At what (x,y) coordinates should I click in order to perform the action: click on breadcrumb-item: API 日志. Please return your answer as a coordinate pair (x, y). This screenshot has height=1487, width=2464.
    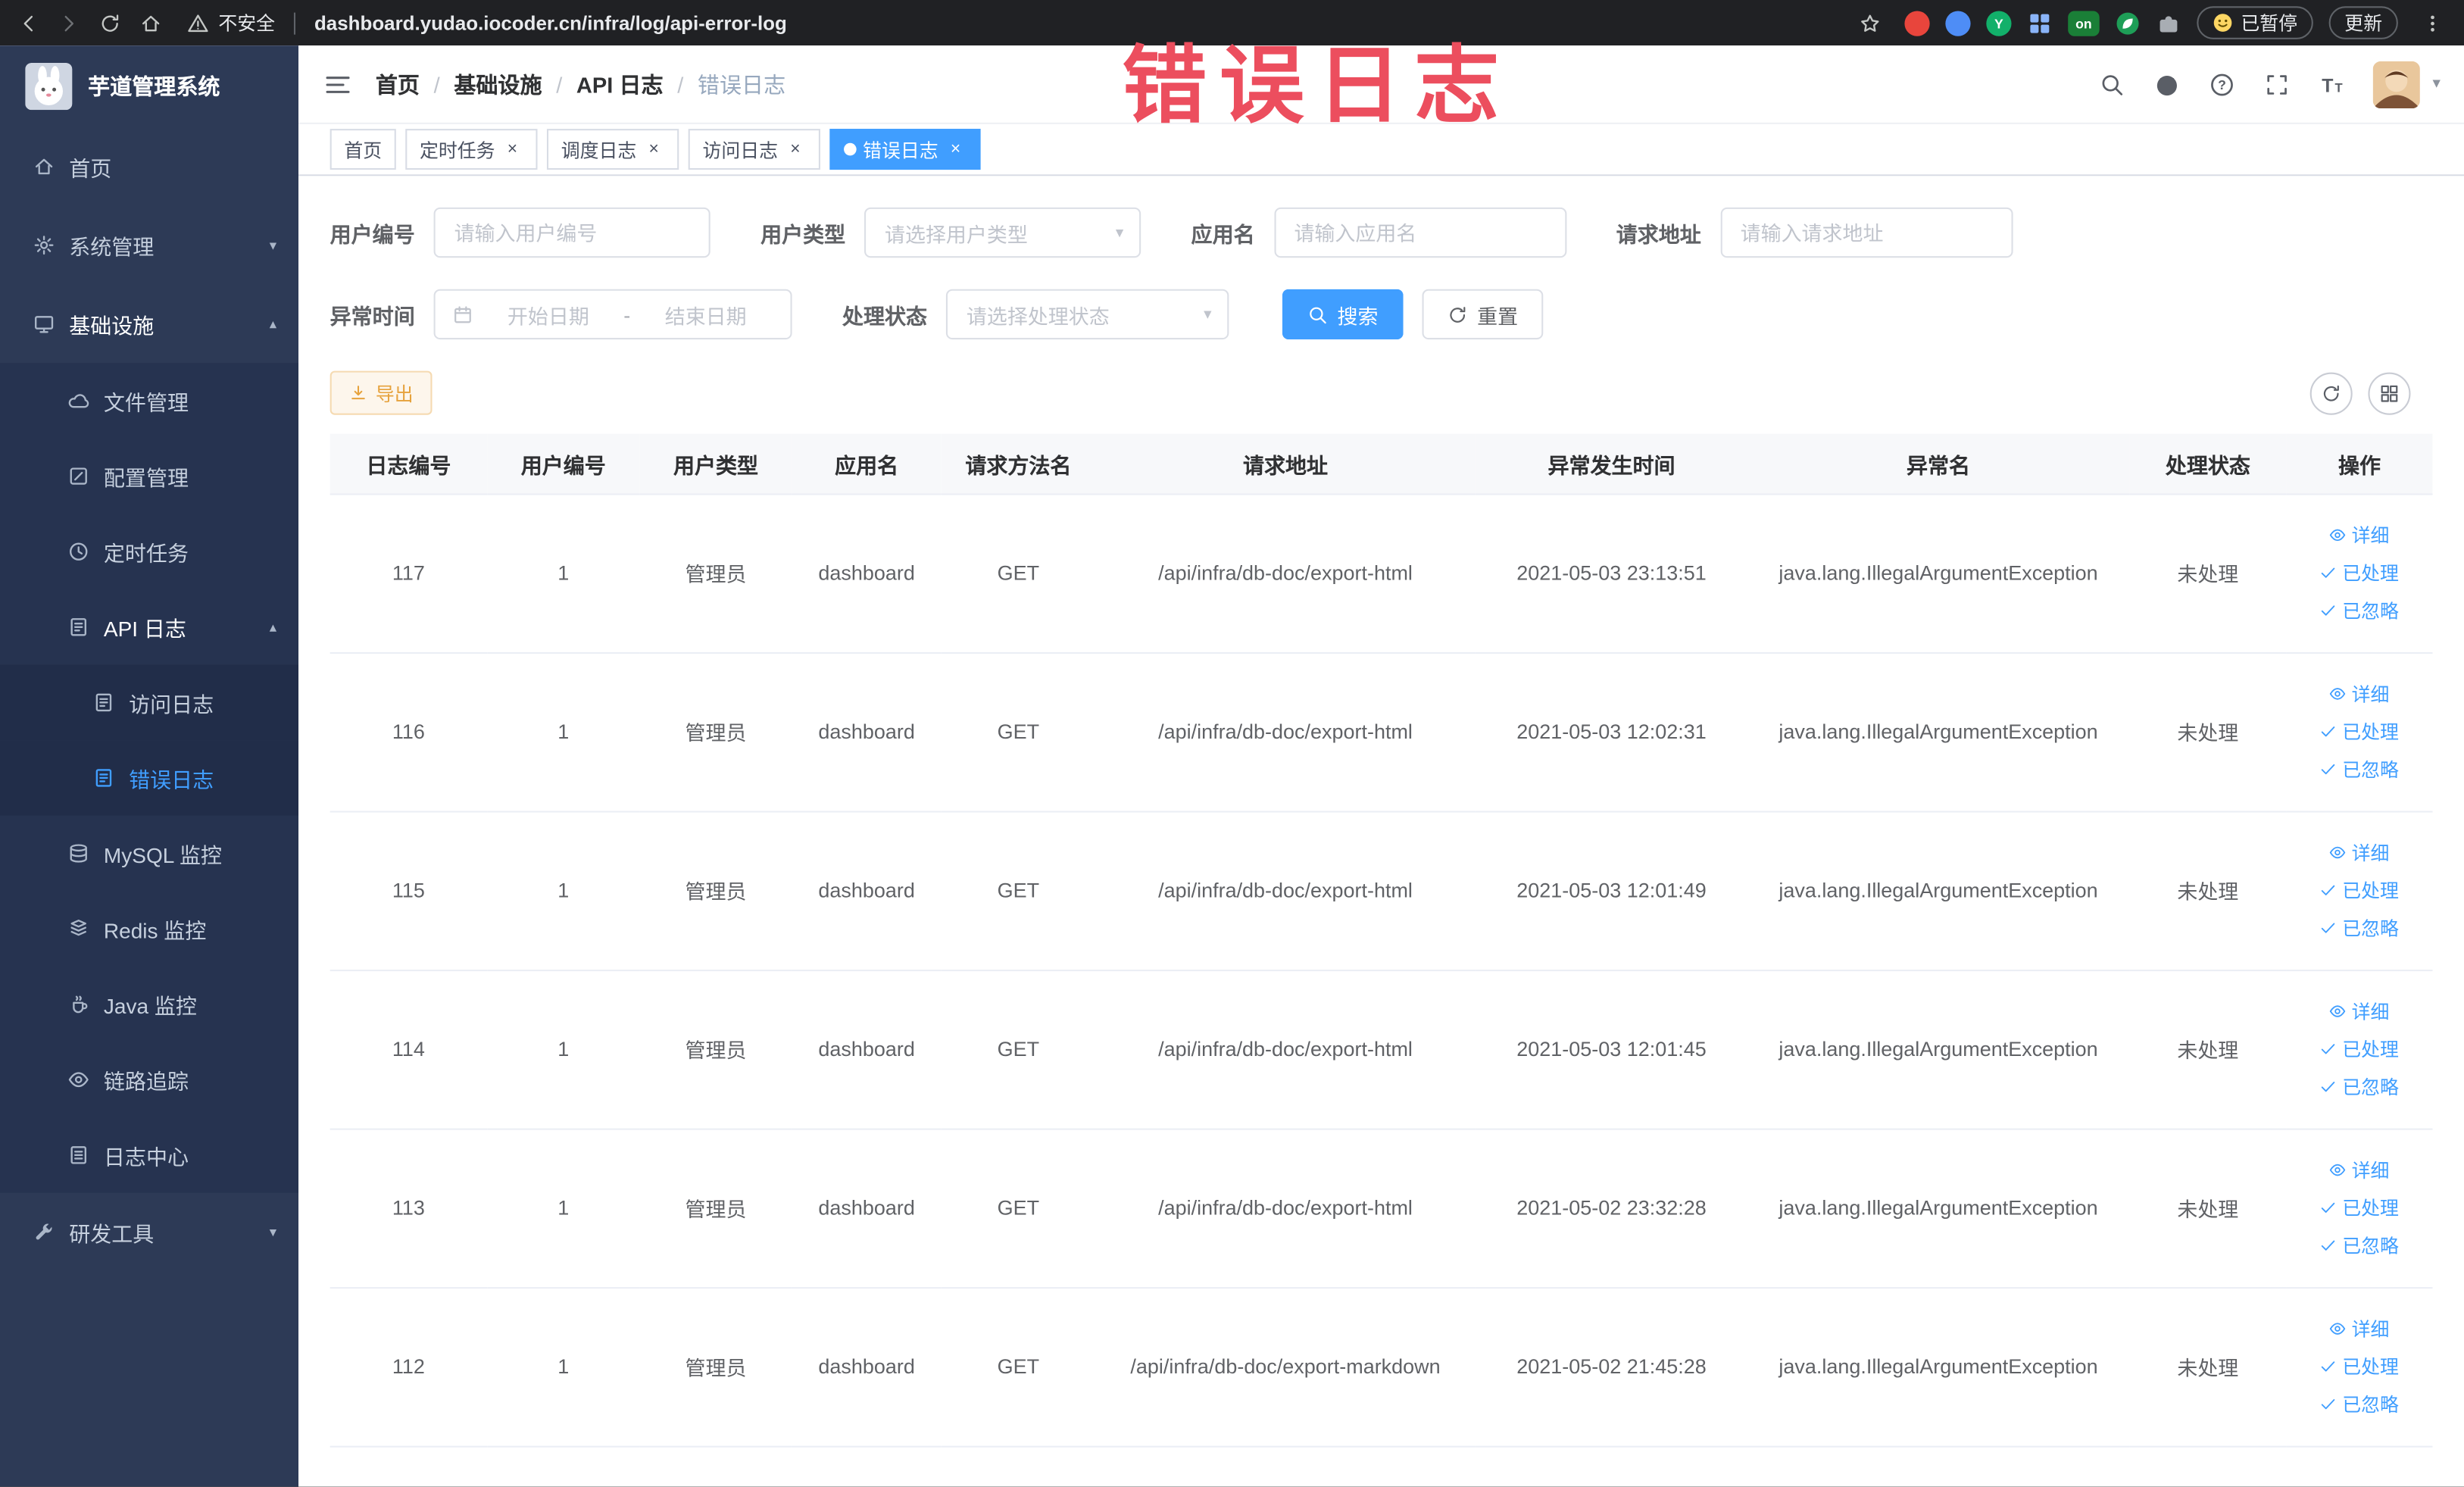
    Looking at the image, I should click on (620, 83).